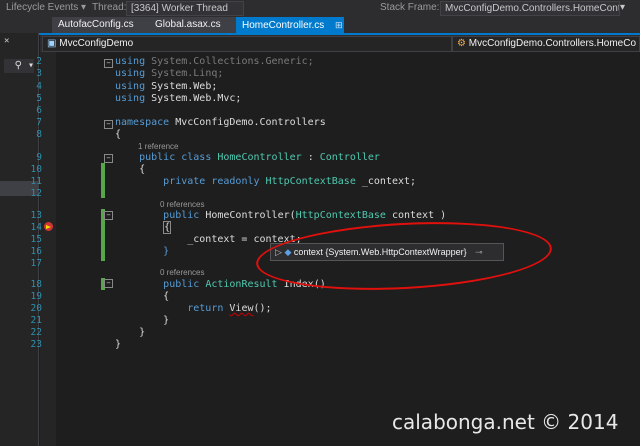 This screenshot has width=640, height=446. Describe the element at coordinates (247, 44) in the screenshot. I see `project-dropdown: ▣ MvcConfigDemo` at that location.